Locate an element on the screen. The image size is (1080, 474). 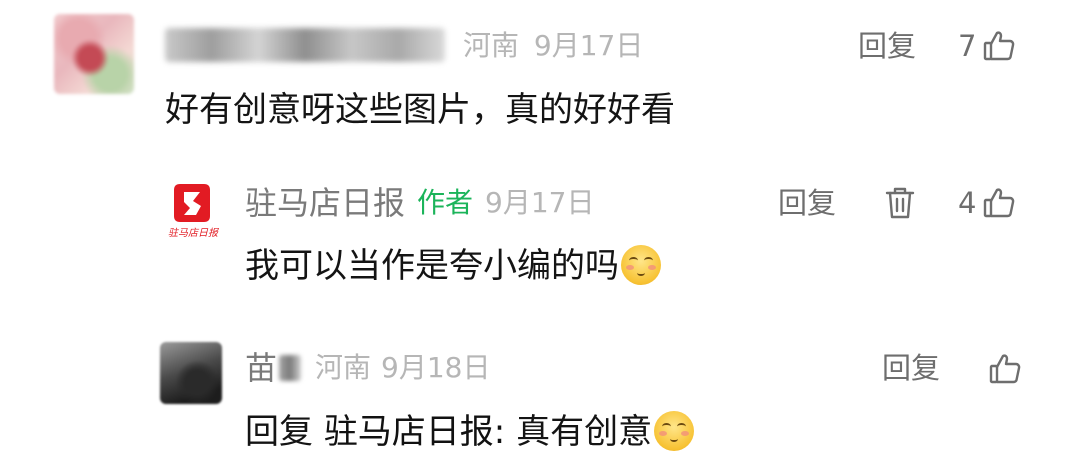
comment-meta: 河南 9月17日 is located at coordinates (553, 46).